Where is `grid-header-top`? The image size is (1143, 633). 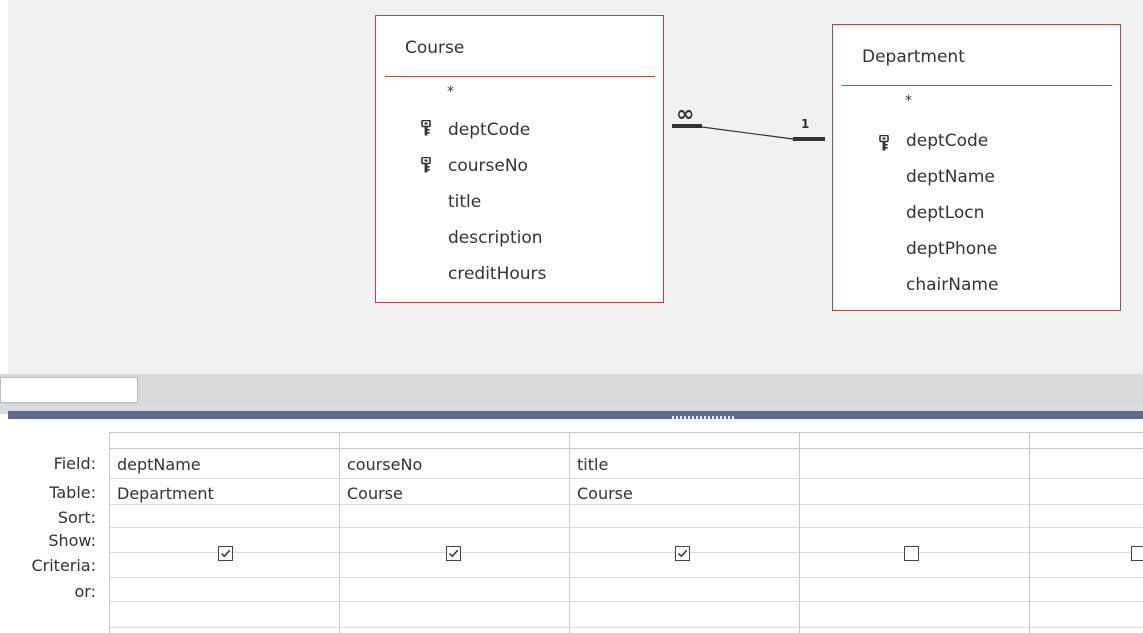
grid-header-top is located at coordinates (626, 432).